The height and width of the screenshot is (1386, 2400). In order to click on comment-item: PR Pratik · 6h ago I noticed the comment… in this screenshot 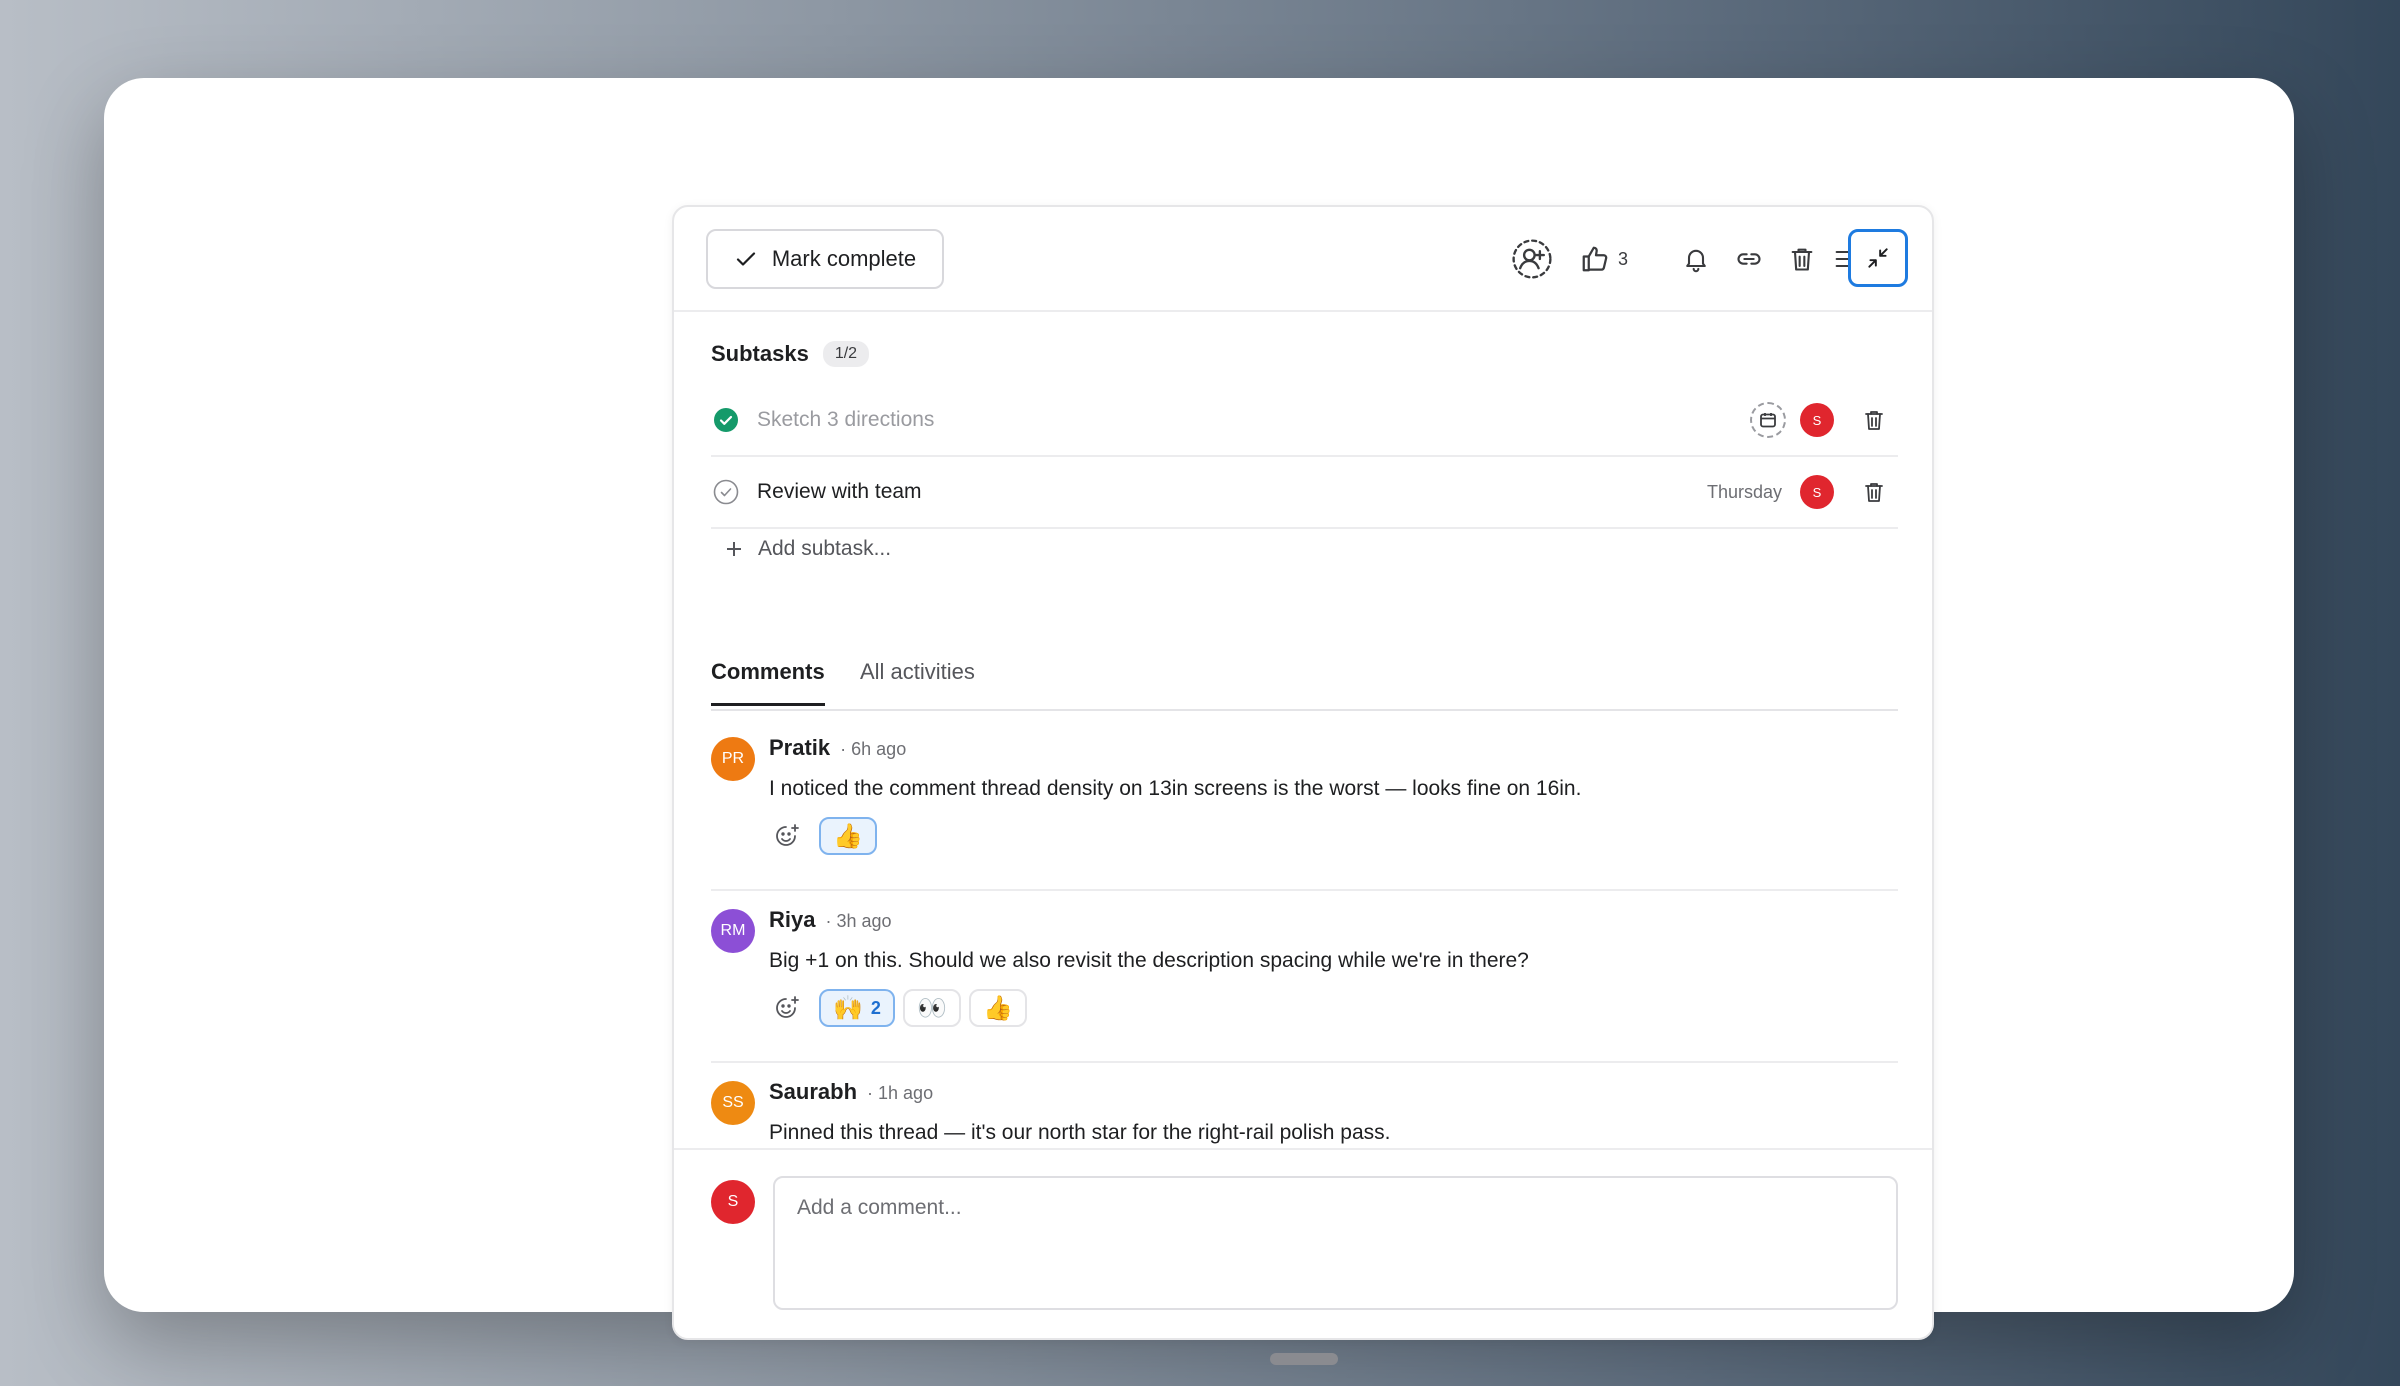, I will do `click(1304, 805)`.